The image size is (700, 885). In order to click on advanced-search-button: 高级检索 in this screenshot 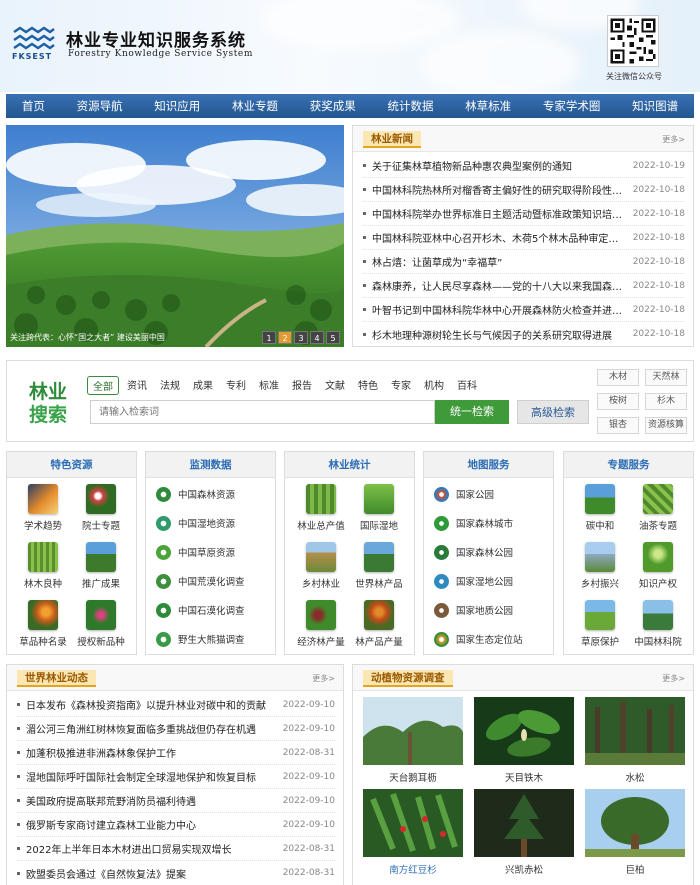, I will do `click(553, 412)`.